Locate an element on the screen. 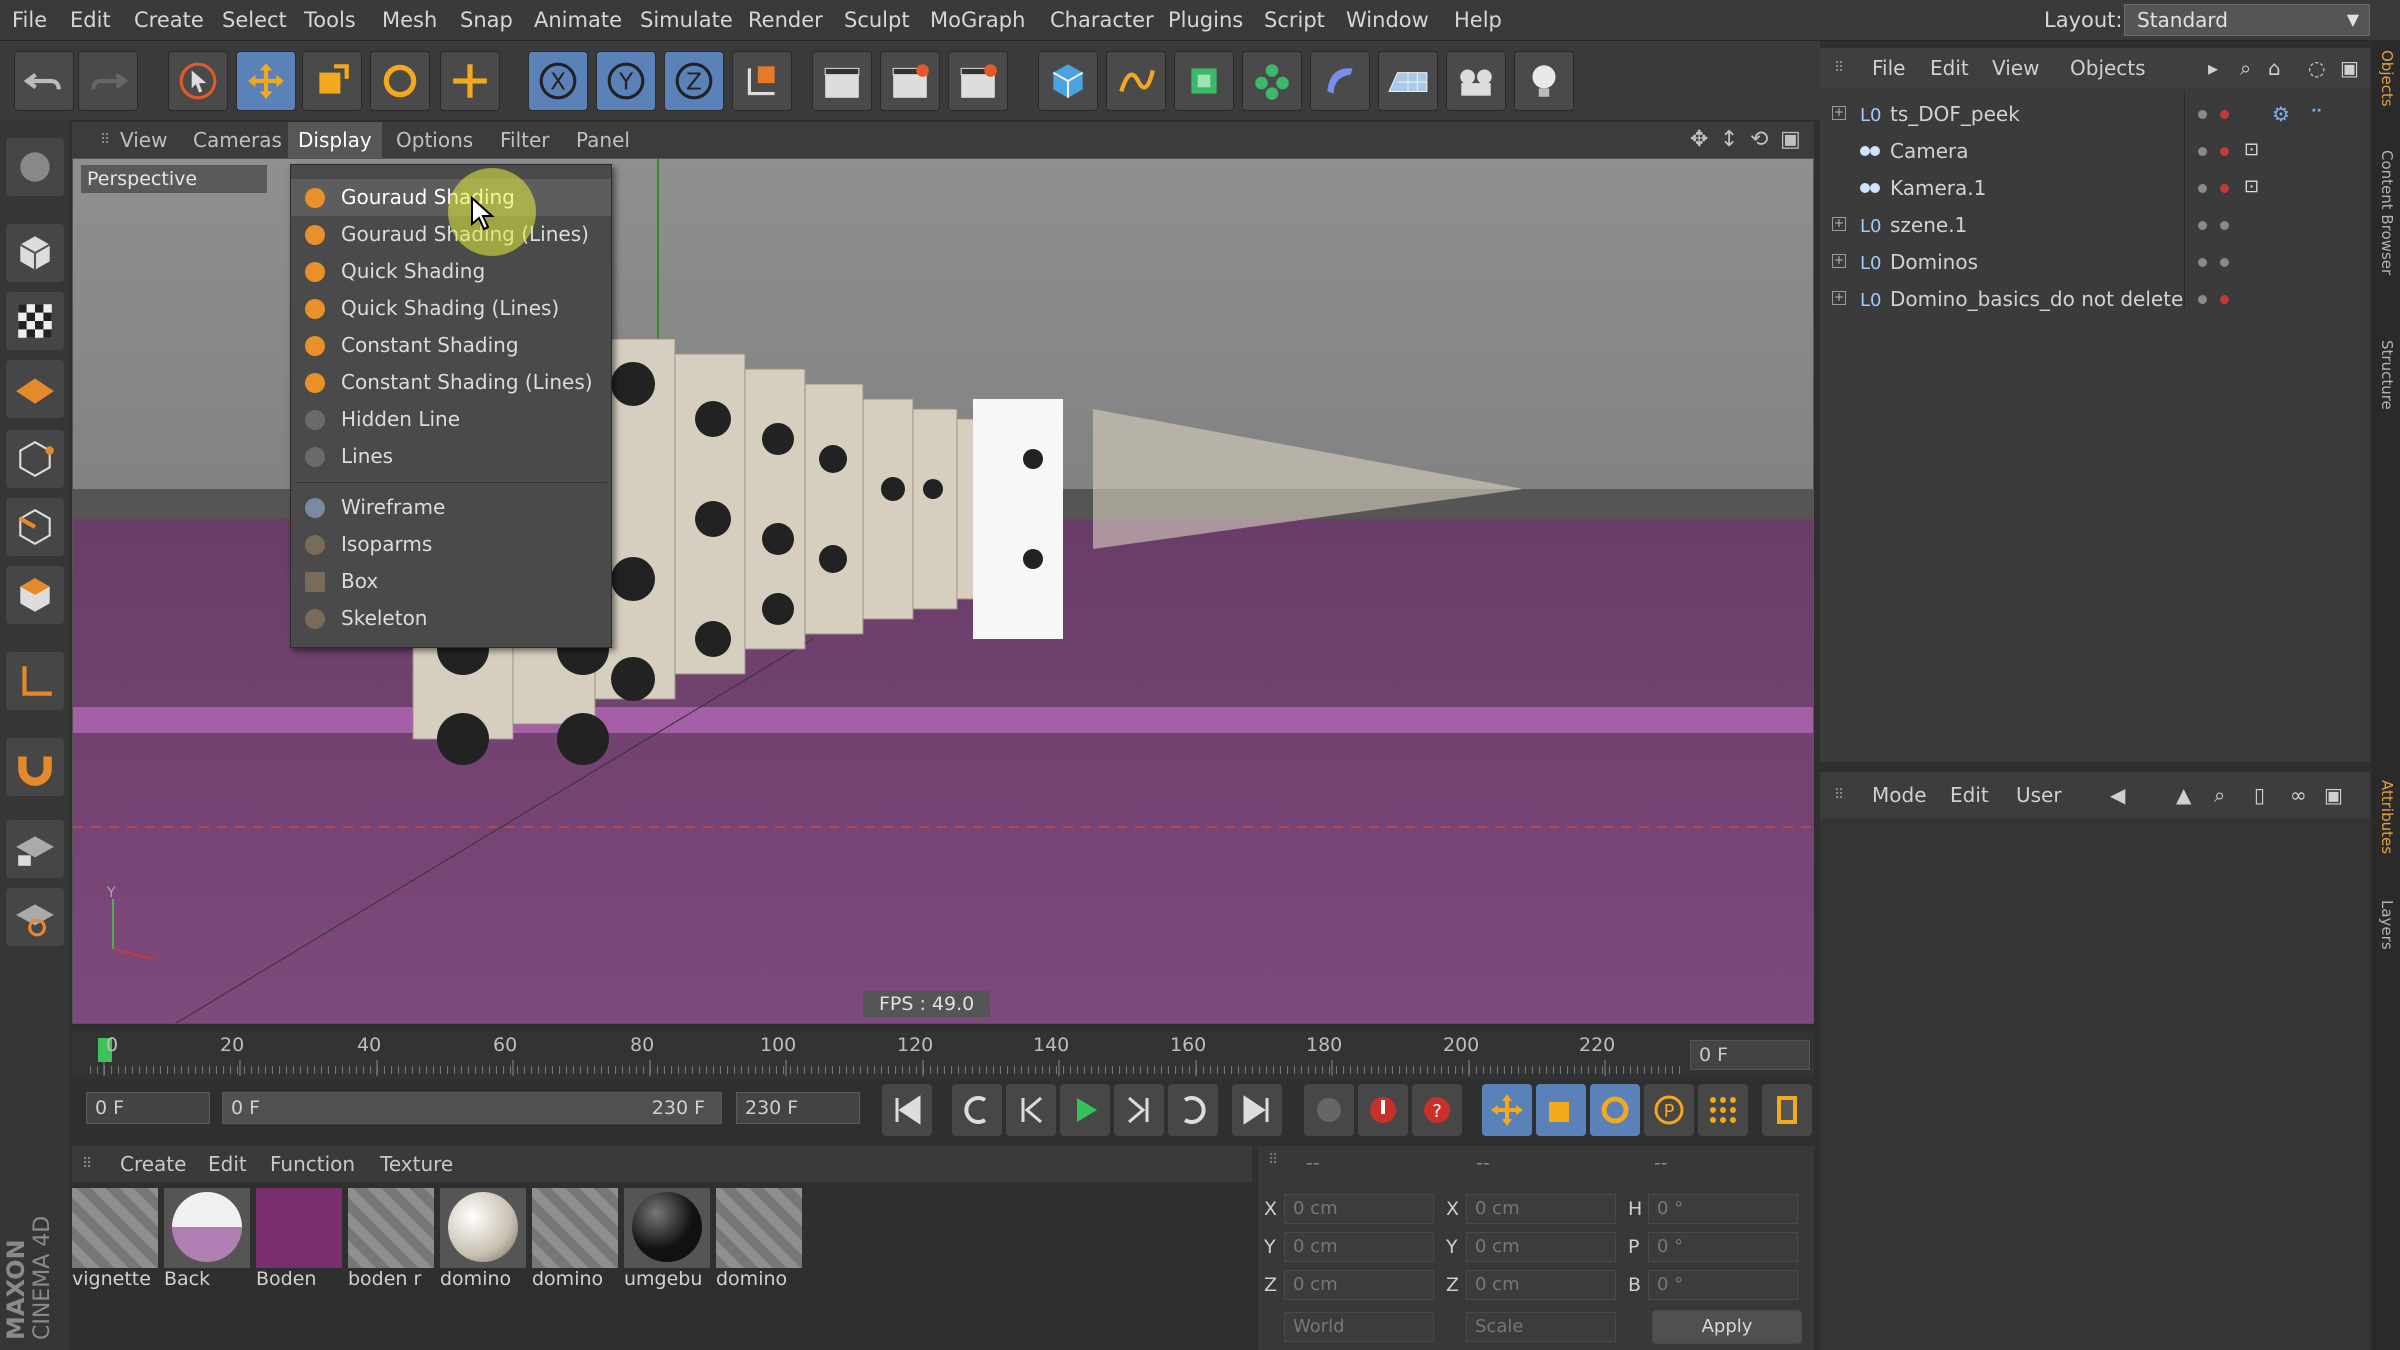 The width and height of the screenshot is (2400, 1350). size-mode-select: Scale is located at coordinates (1541, 1327).